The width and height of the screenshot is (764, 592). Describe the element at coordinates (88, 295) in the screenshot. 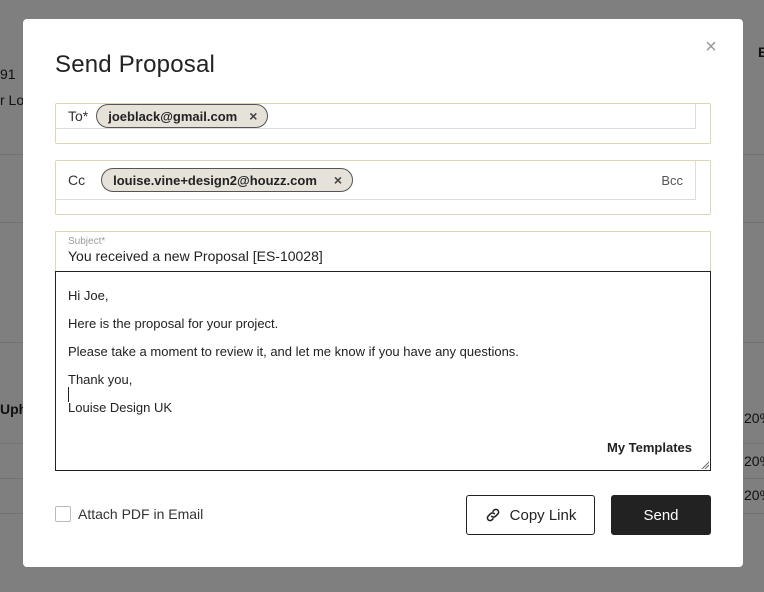

I see `body-line: Hi Joe,` at that location.